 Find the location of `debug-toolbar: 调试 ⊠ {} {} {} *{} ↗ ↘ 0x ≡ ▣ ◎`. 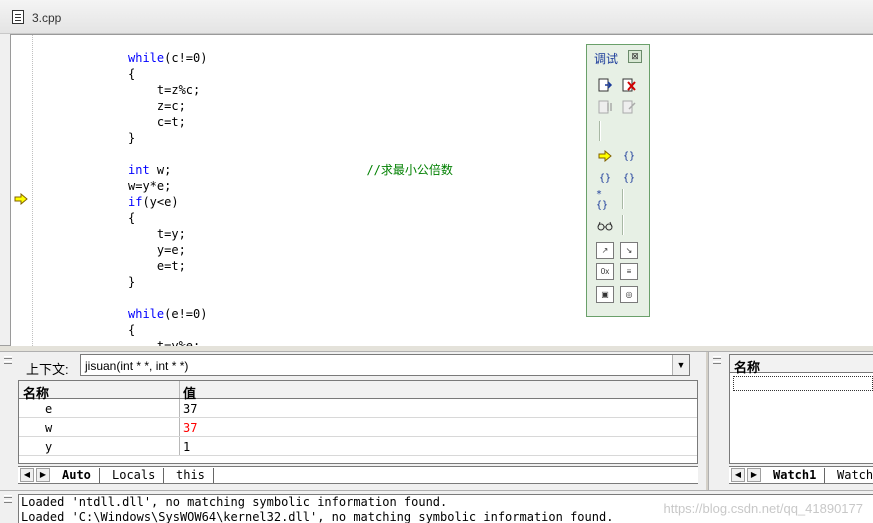

debug-toolbar: 调试 ⊠ {} {} {} *{} ↗ ↘ 0x ≡ ▣ ◎ is located at coordinates (618, 180).